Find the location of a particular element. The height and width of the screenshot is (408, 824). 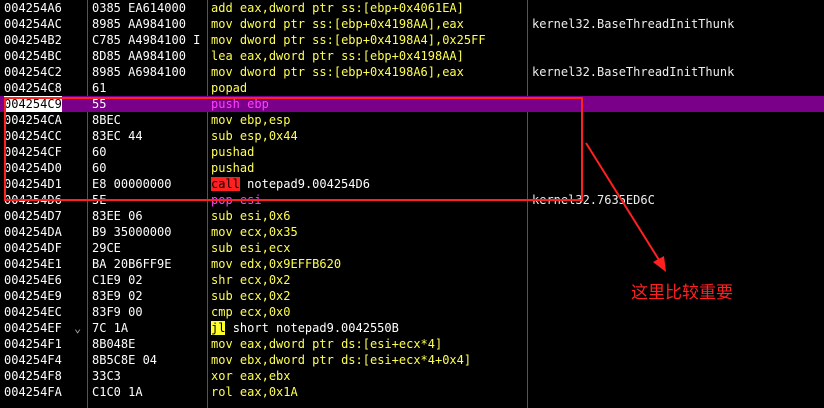

annotation-arrow-icon is located at coordinates (625, 207).